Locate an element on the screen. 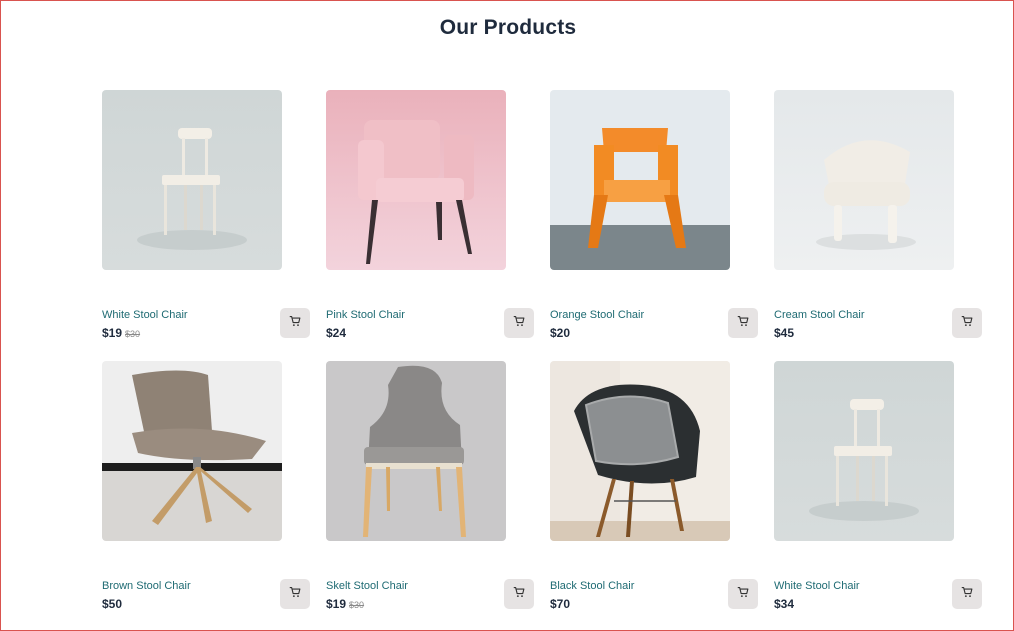 The image size is (1014, 631). product-price: $24 is located at coordinates (336, 333).